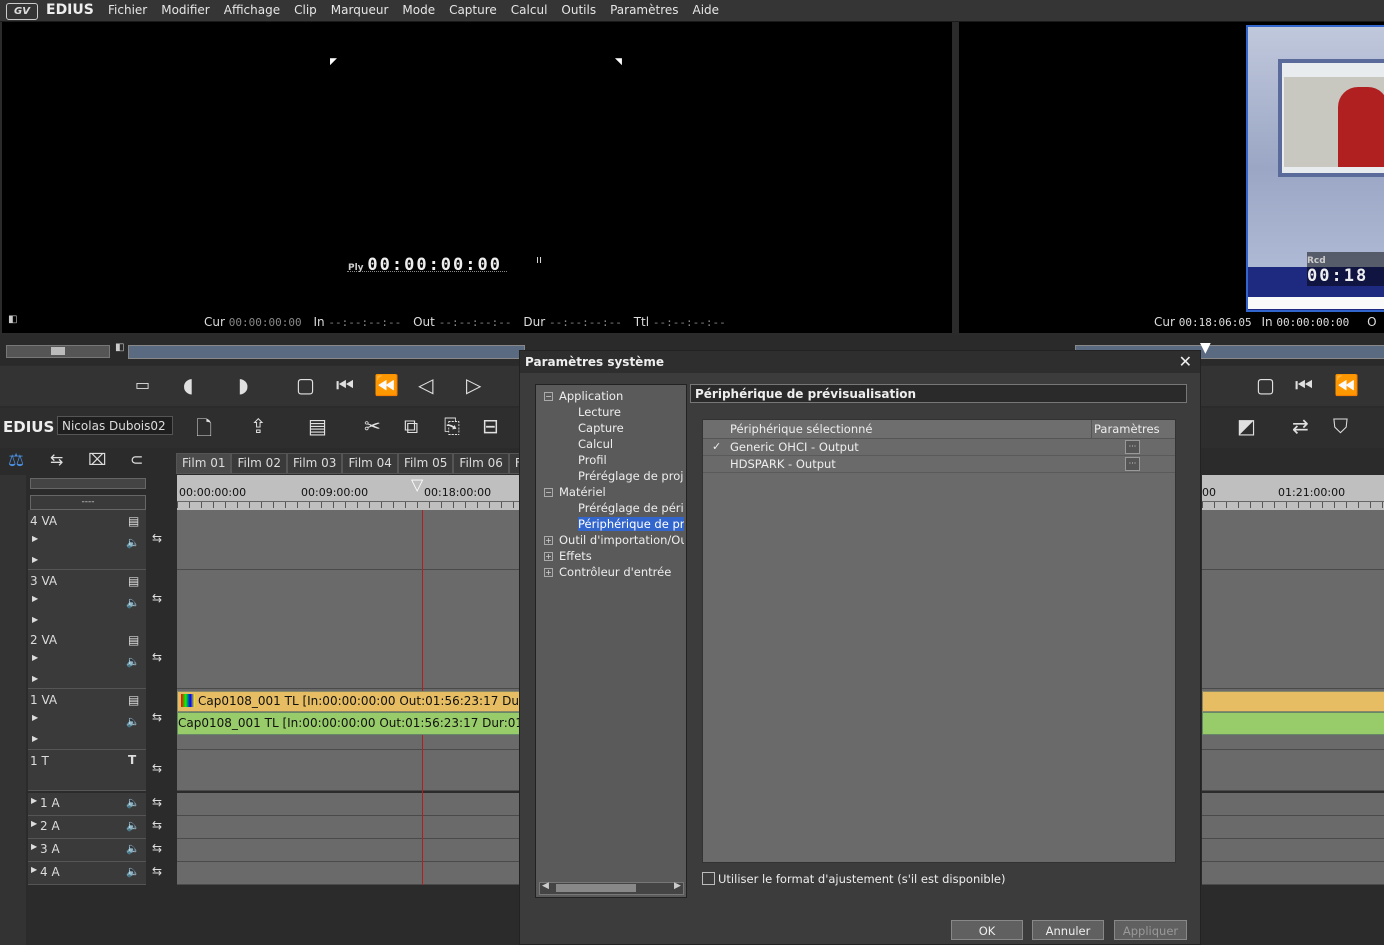  Describe the element at coordinates (370, 463) in the screenshot. I see `sequence-tab: Film 04` at that location.